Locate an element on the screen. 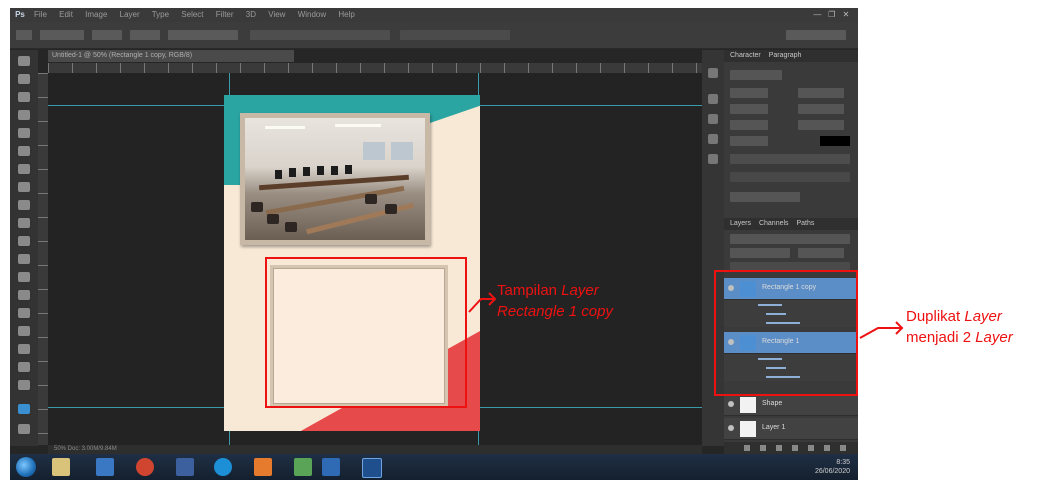 This screenshot has width=1061, height=483. align-options is located at coordinates (455, 35).